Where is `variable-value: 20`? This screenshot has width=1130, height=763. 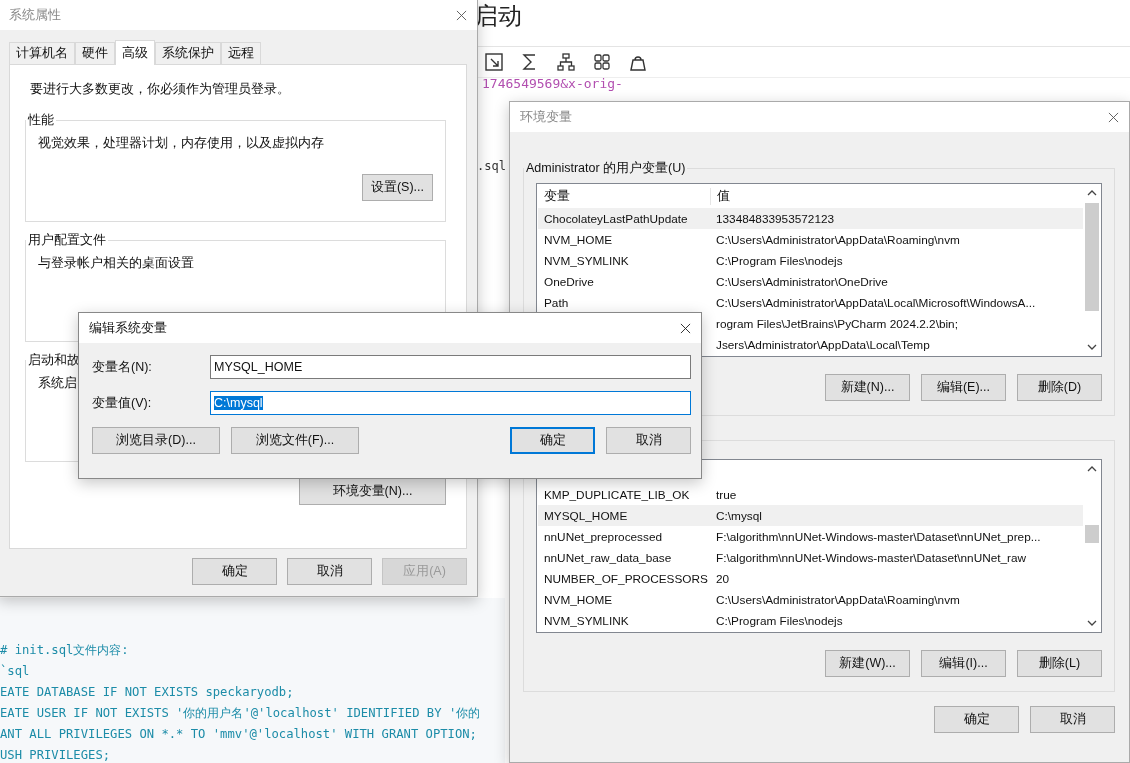 variable-value: 20 is located at coordinates (723, 578).